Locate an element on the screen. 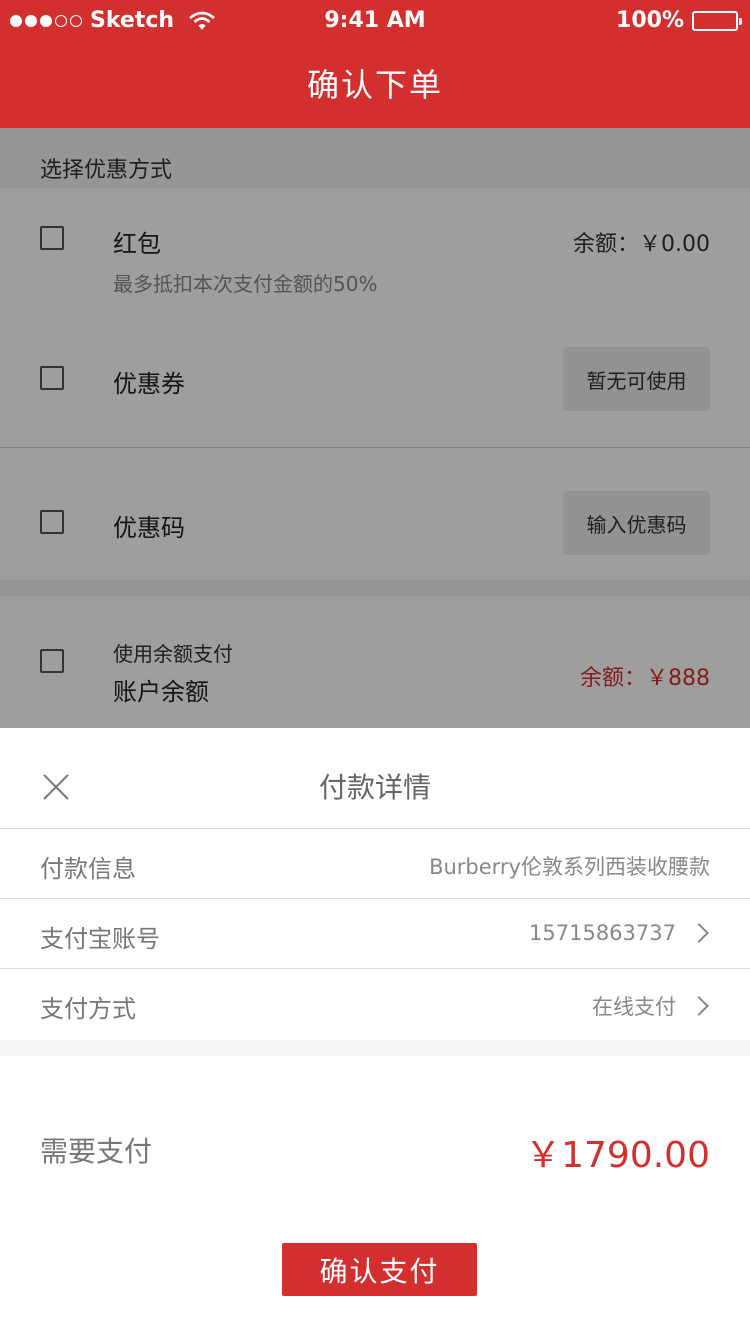 The height and width of the screenshot is (1334, 750). alipay-account-value: 15715863737 is located at coordinates (619, 933).